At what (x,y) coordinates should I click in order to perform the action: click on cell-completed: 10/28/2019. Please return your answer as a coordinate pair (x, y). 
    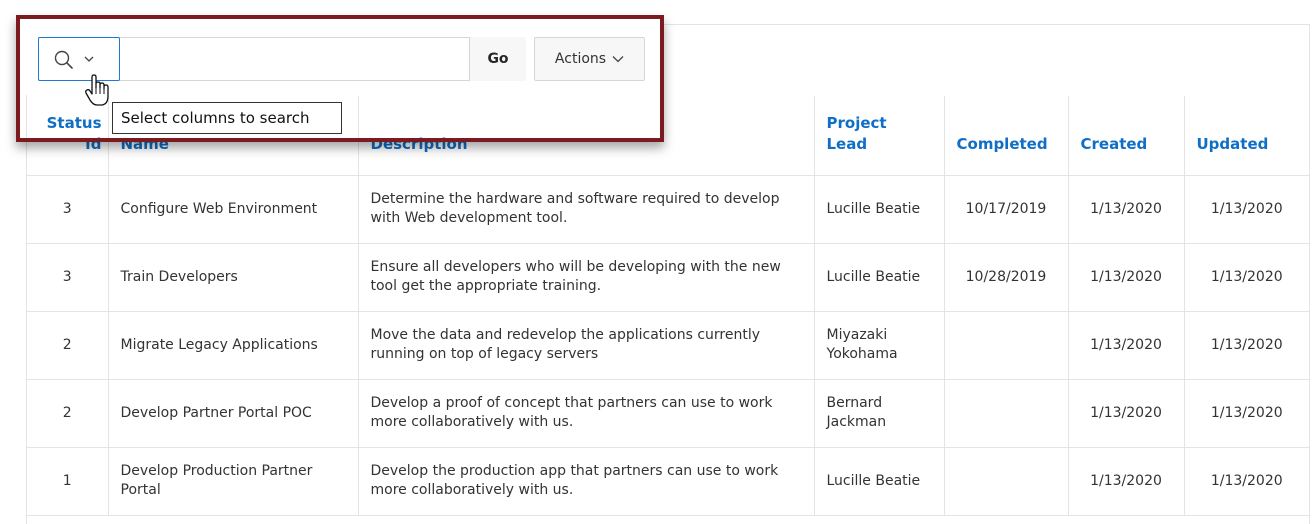
    Looking at the image, I should click on (1005, 277).